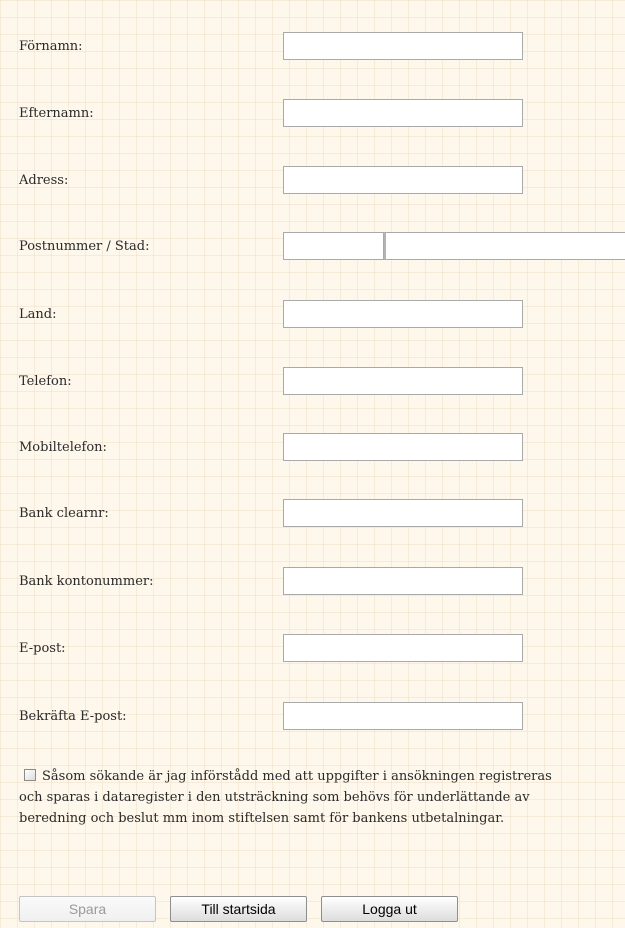  Describe the element at coordinates (403, 180) in the screenshot. I see `address-input` at that location.